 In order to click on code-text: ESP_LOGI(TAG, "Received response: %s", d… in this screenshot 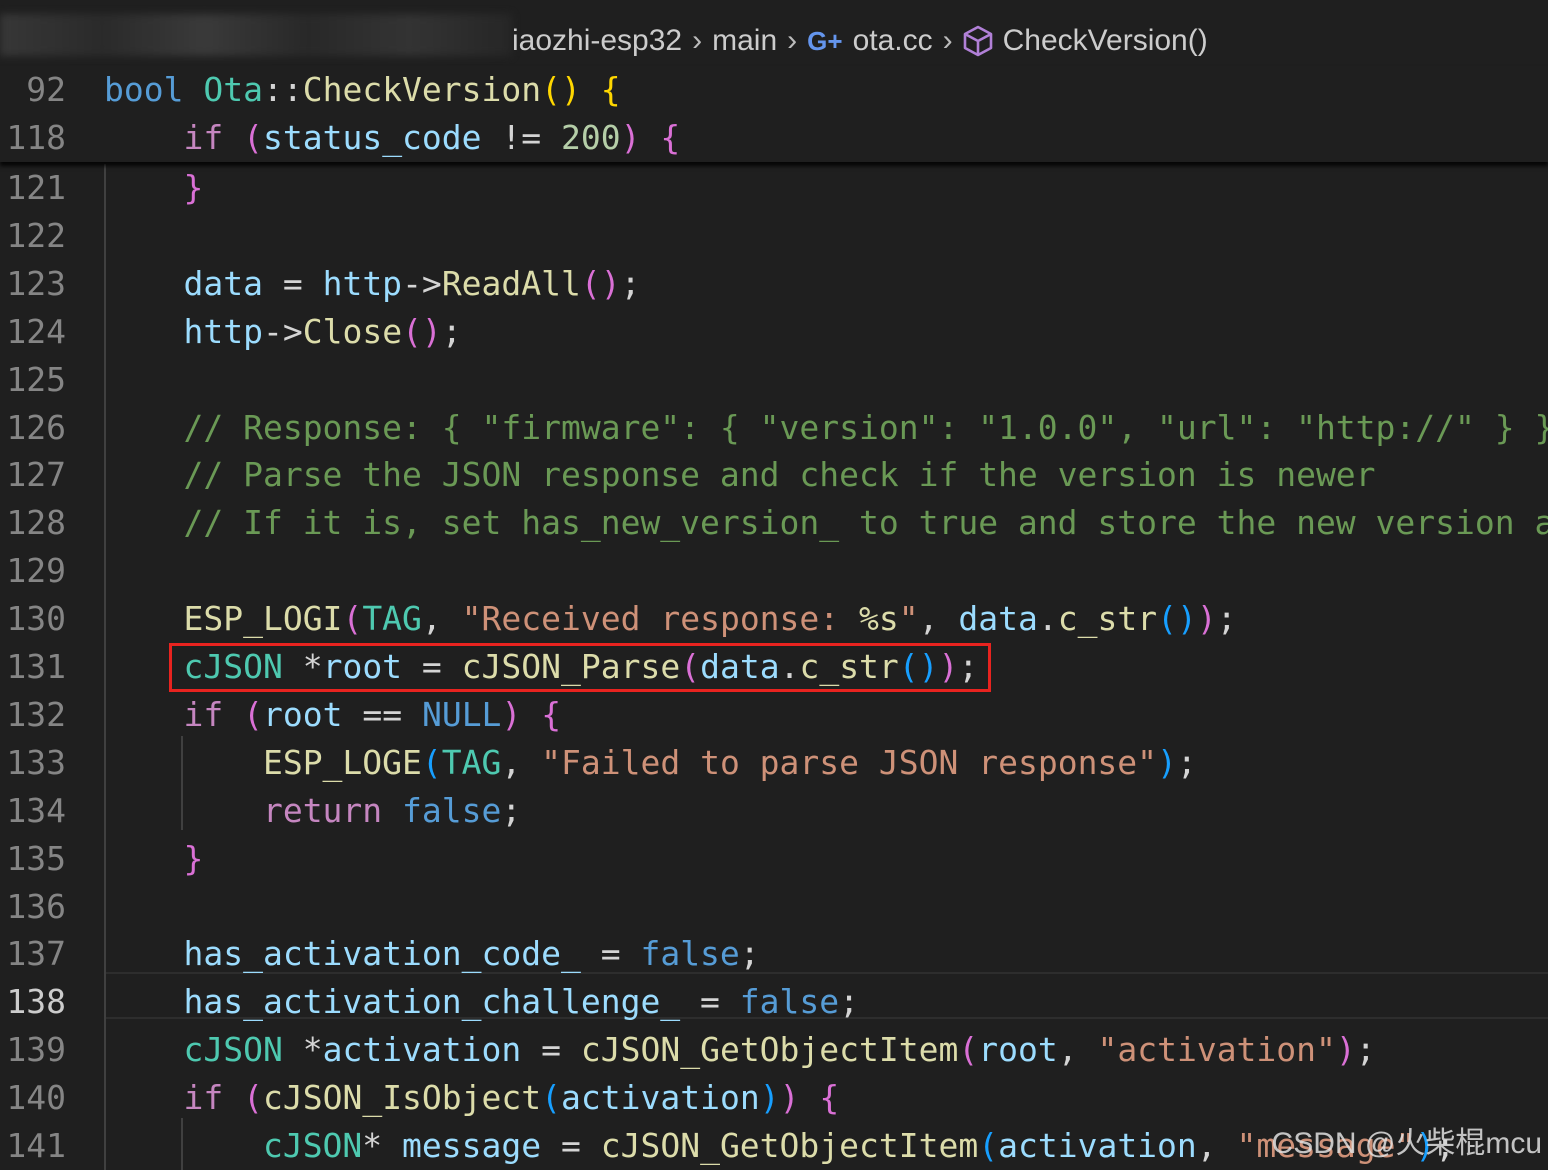, I will do `click(670, 619)`.